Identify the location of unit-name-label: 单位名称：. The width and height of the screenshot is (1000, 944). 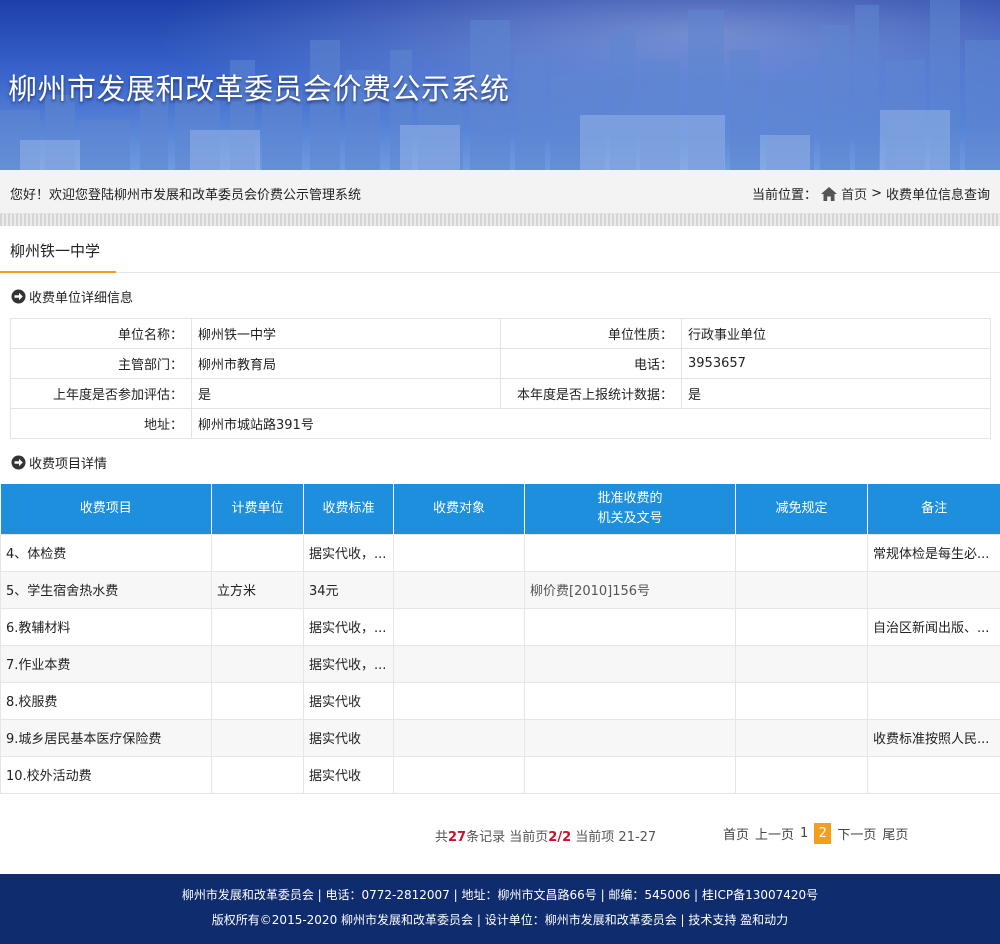
(101, 333).